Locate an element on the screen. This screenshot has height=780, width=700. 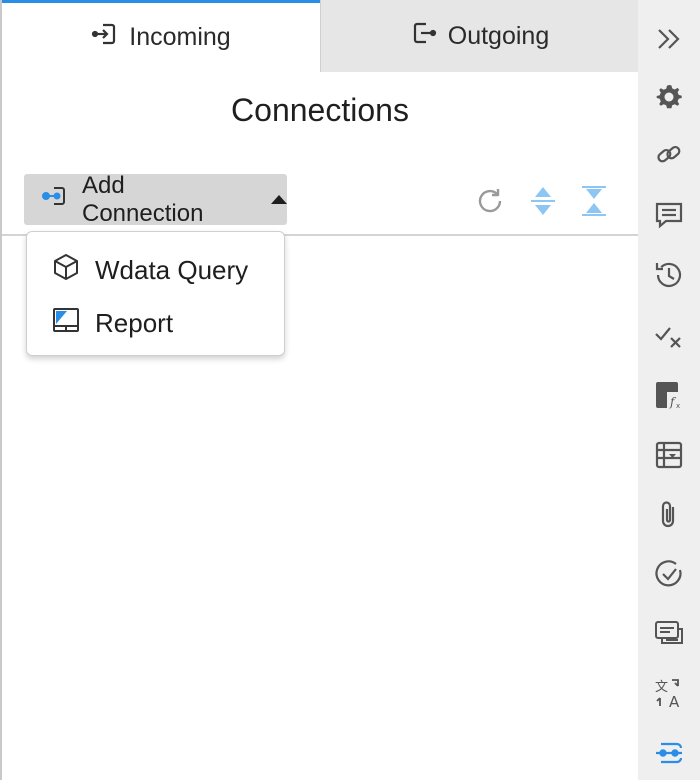
notes-icon is located at coordinates (669, 633).